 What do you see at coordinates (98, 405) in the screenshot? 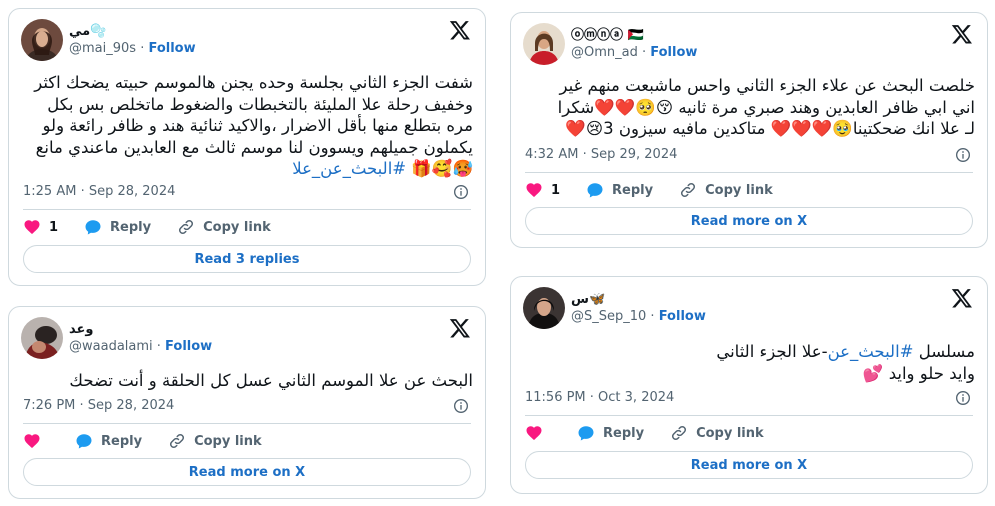
I see `timestamp: 7:26 PM · Sep 28, 2024` at bounding box center [98, 405].